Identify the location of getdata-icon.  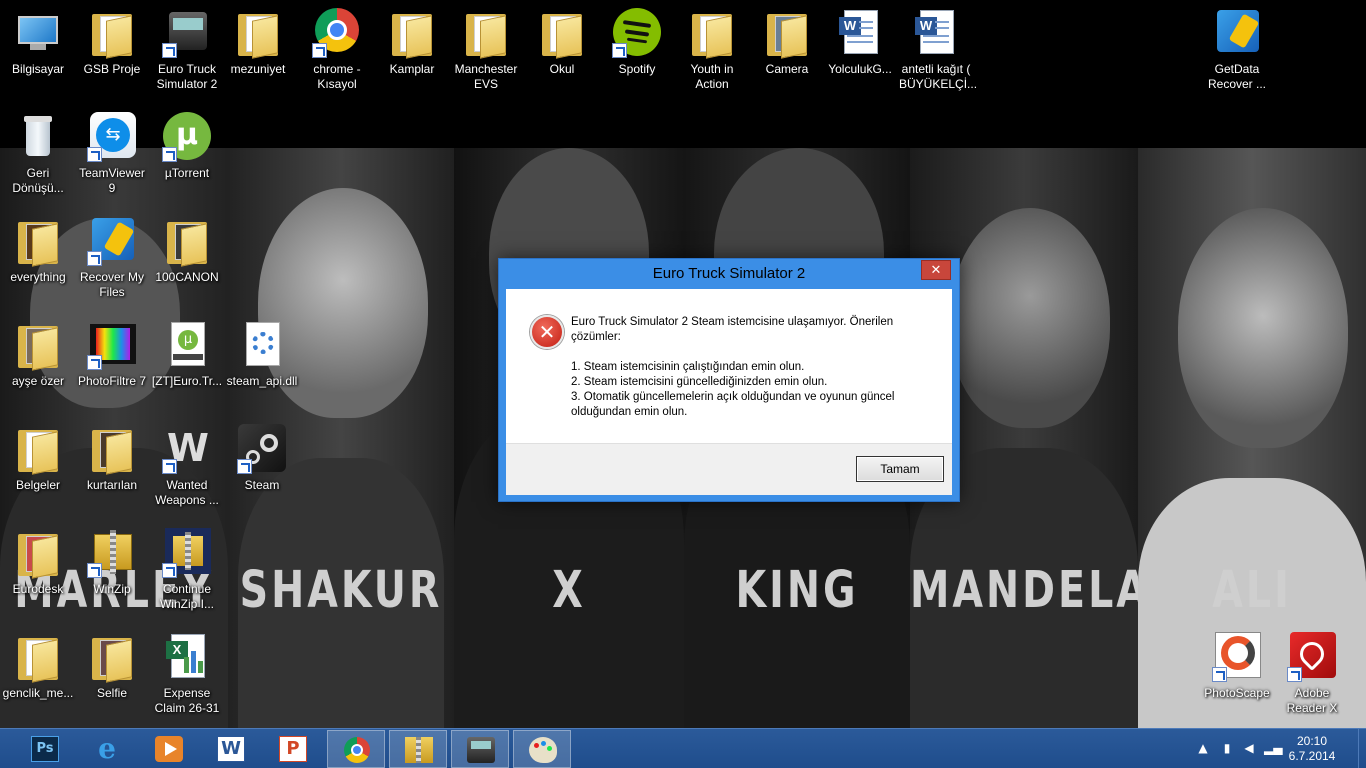
(1237, 32).